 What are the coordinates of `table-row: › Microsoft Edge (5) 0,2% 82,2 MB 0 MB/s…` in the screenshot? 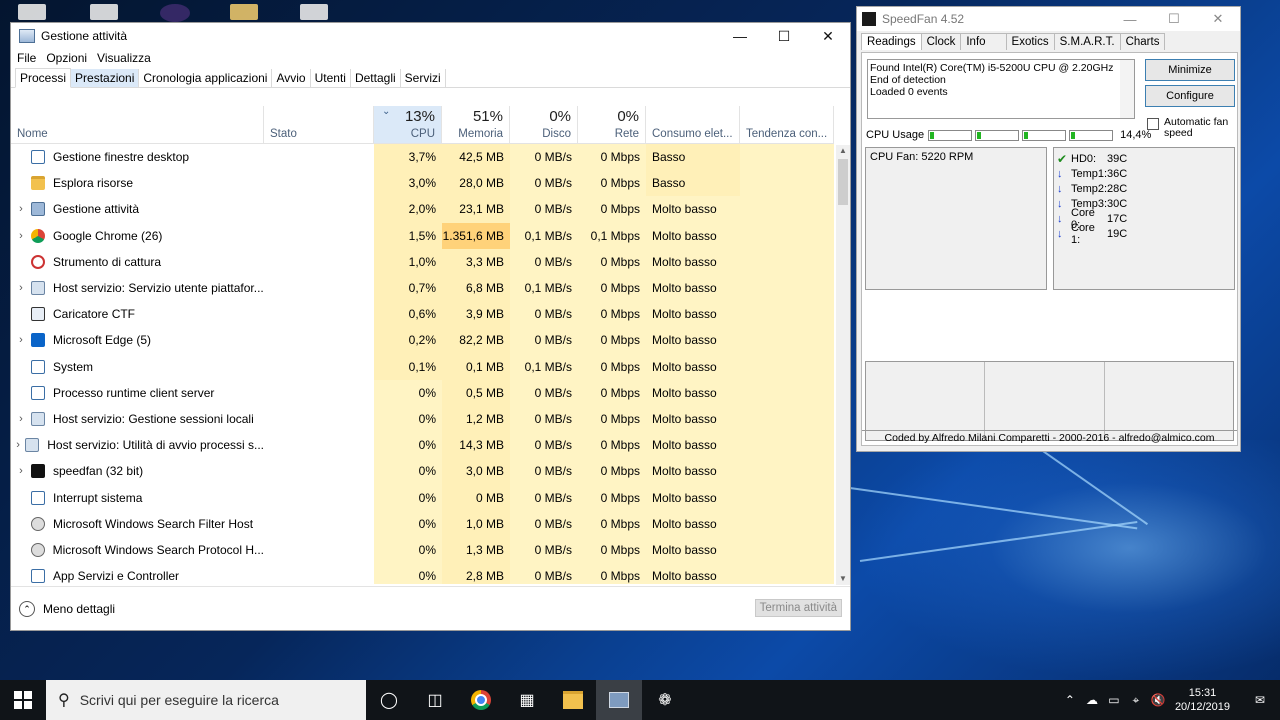 It's located at (422, 340).